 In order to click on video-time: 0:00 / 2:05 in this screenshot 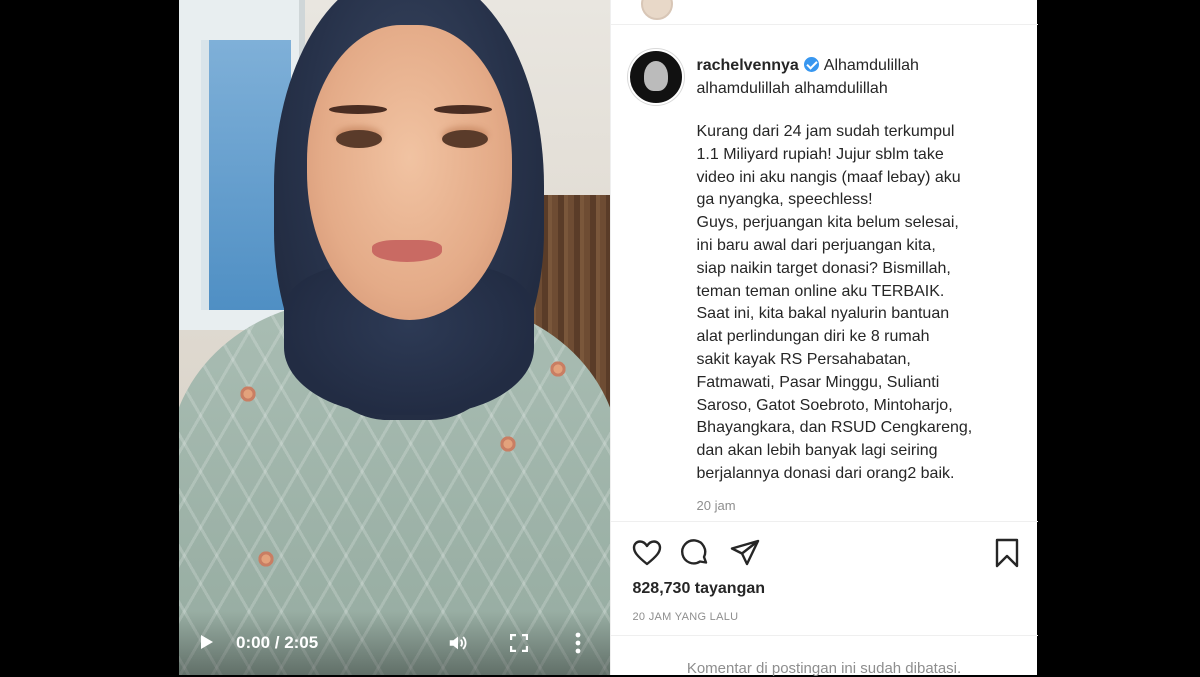, I will do `click(277, 642)`.